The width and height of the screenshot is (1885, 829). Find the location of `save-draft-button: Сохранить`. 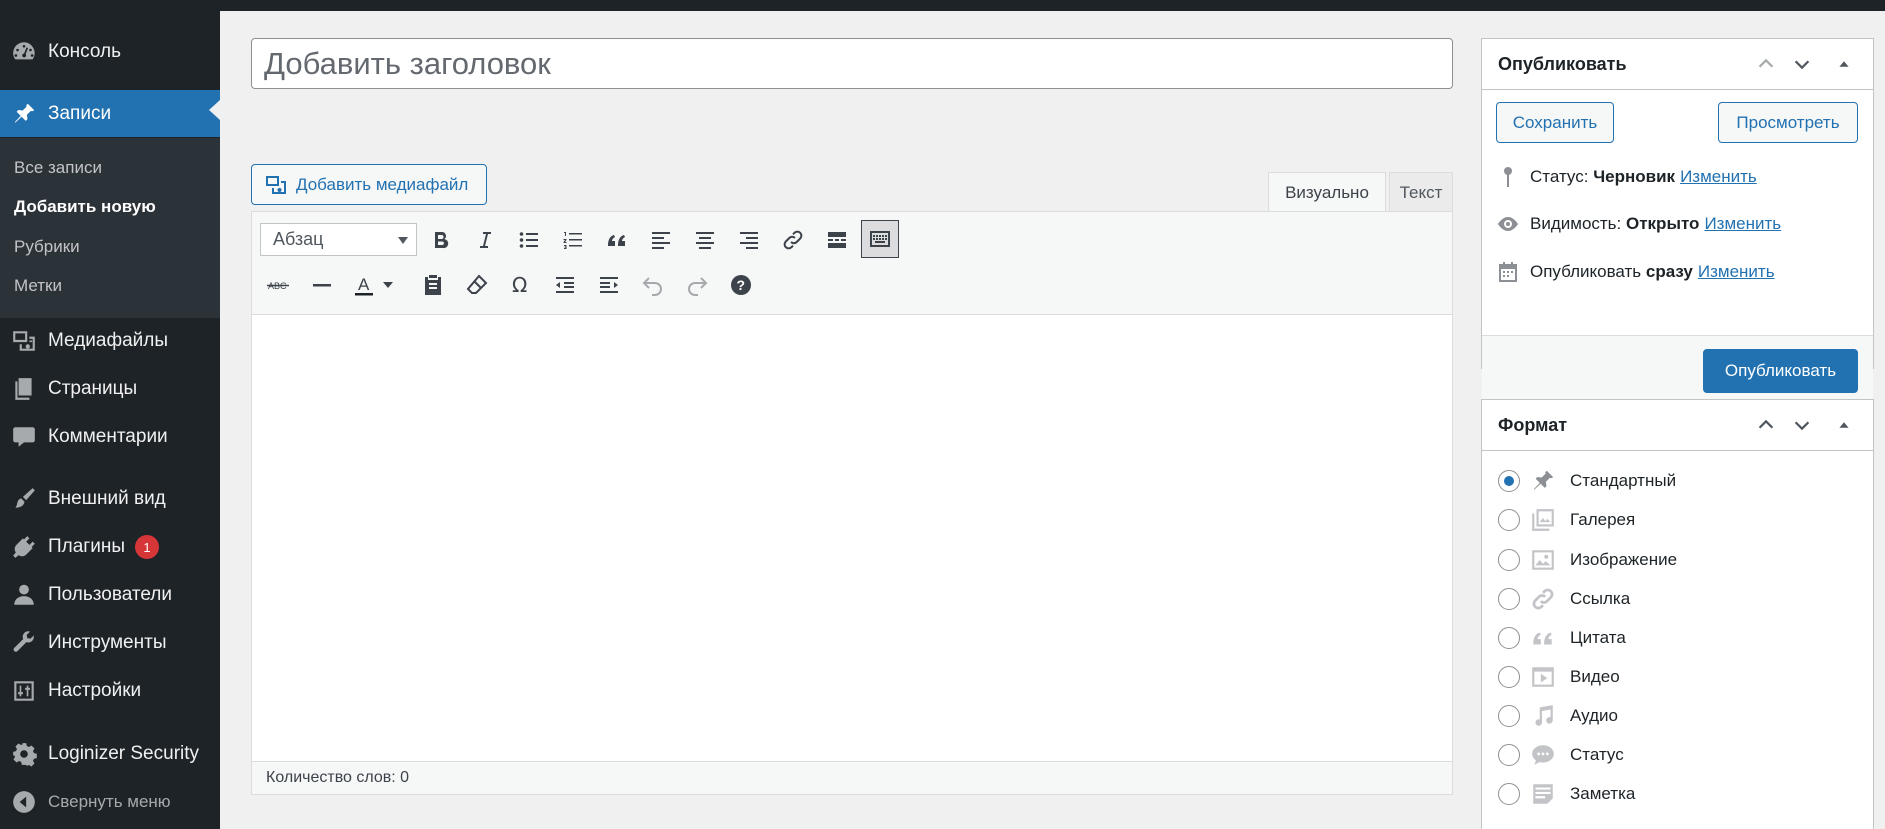

save-draft-button: Сохранить is located at coordinates (1555, 122).